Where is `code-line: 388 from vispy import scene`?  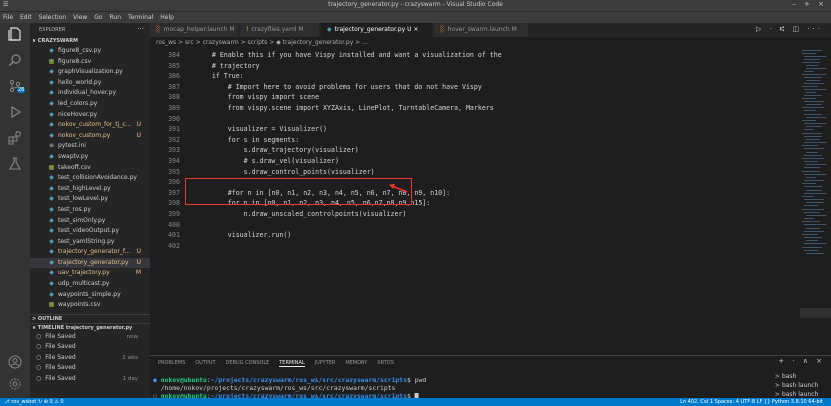
code-line: 388 from vispy import scene is located at coordinates (234, 97).